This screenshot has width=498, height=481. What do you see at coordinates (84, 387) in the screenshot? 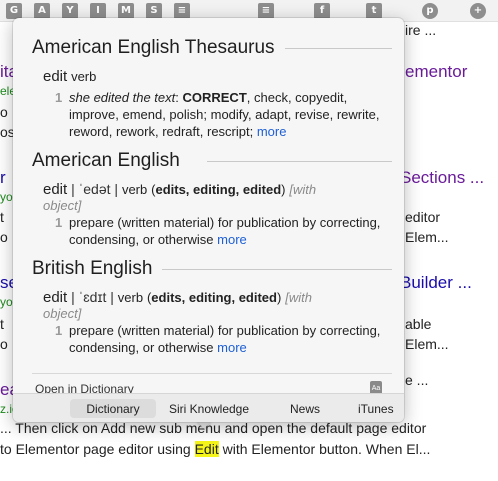
I see `open-in-dictionary-link: Open in Dictionary` at bounding box center [84, 387].